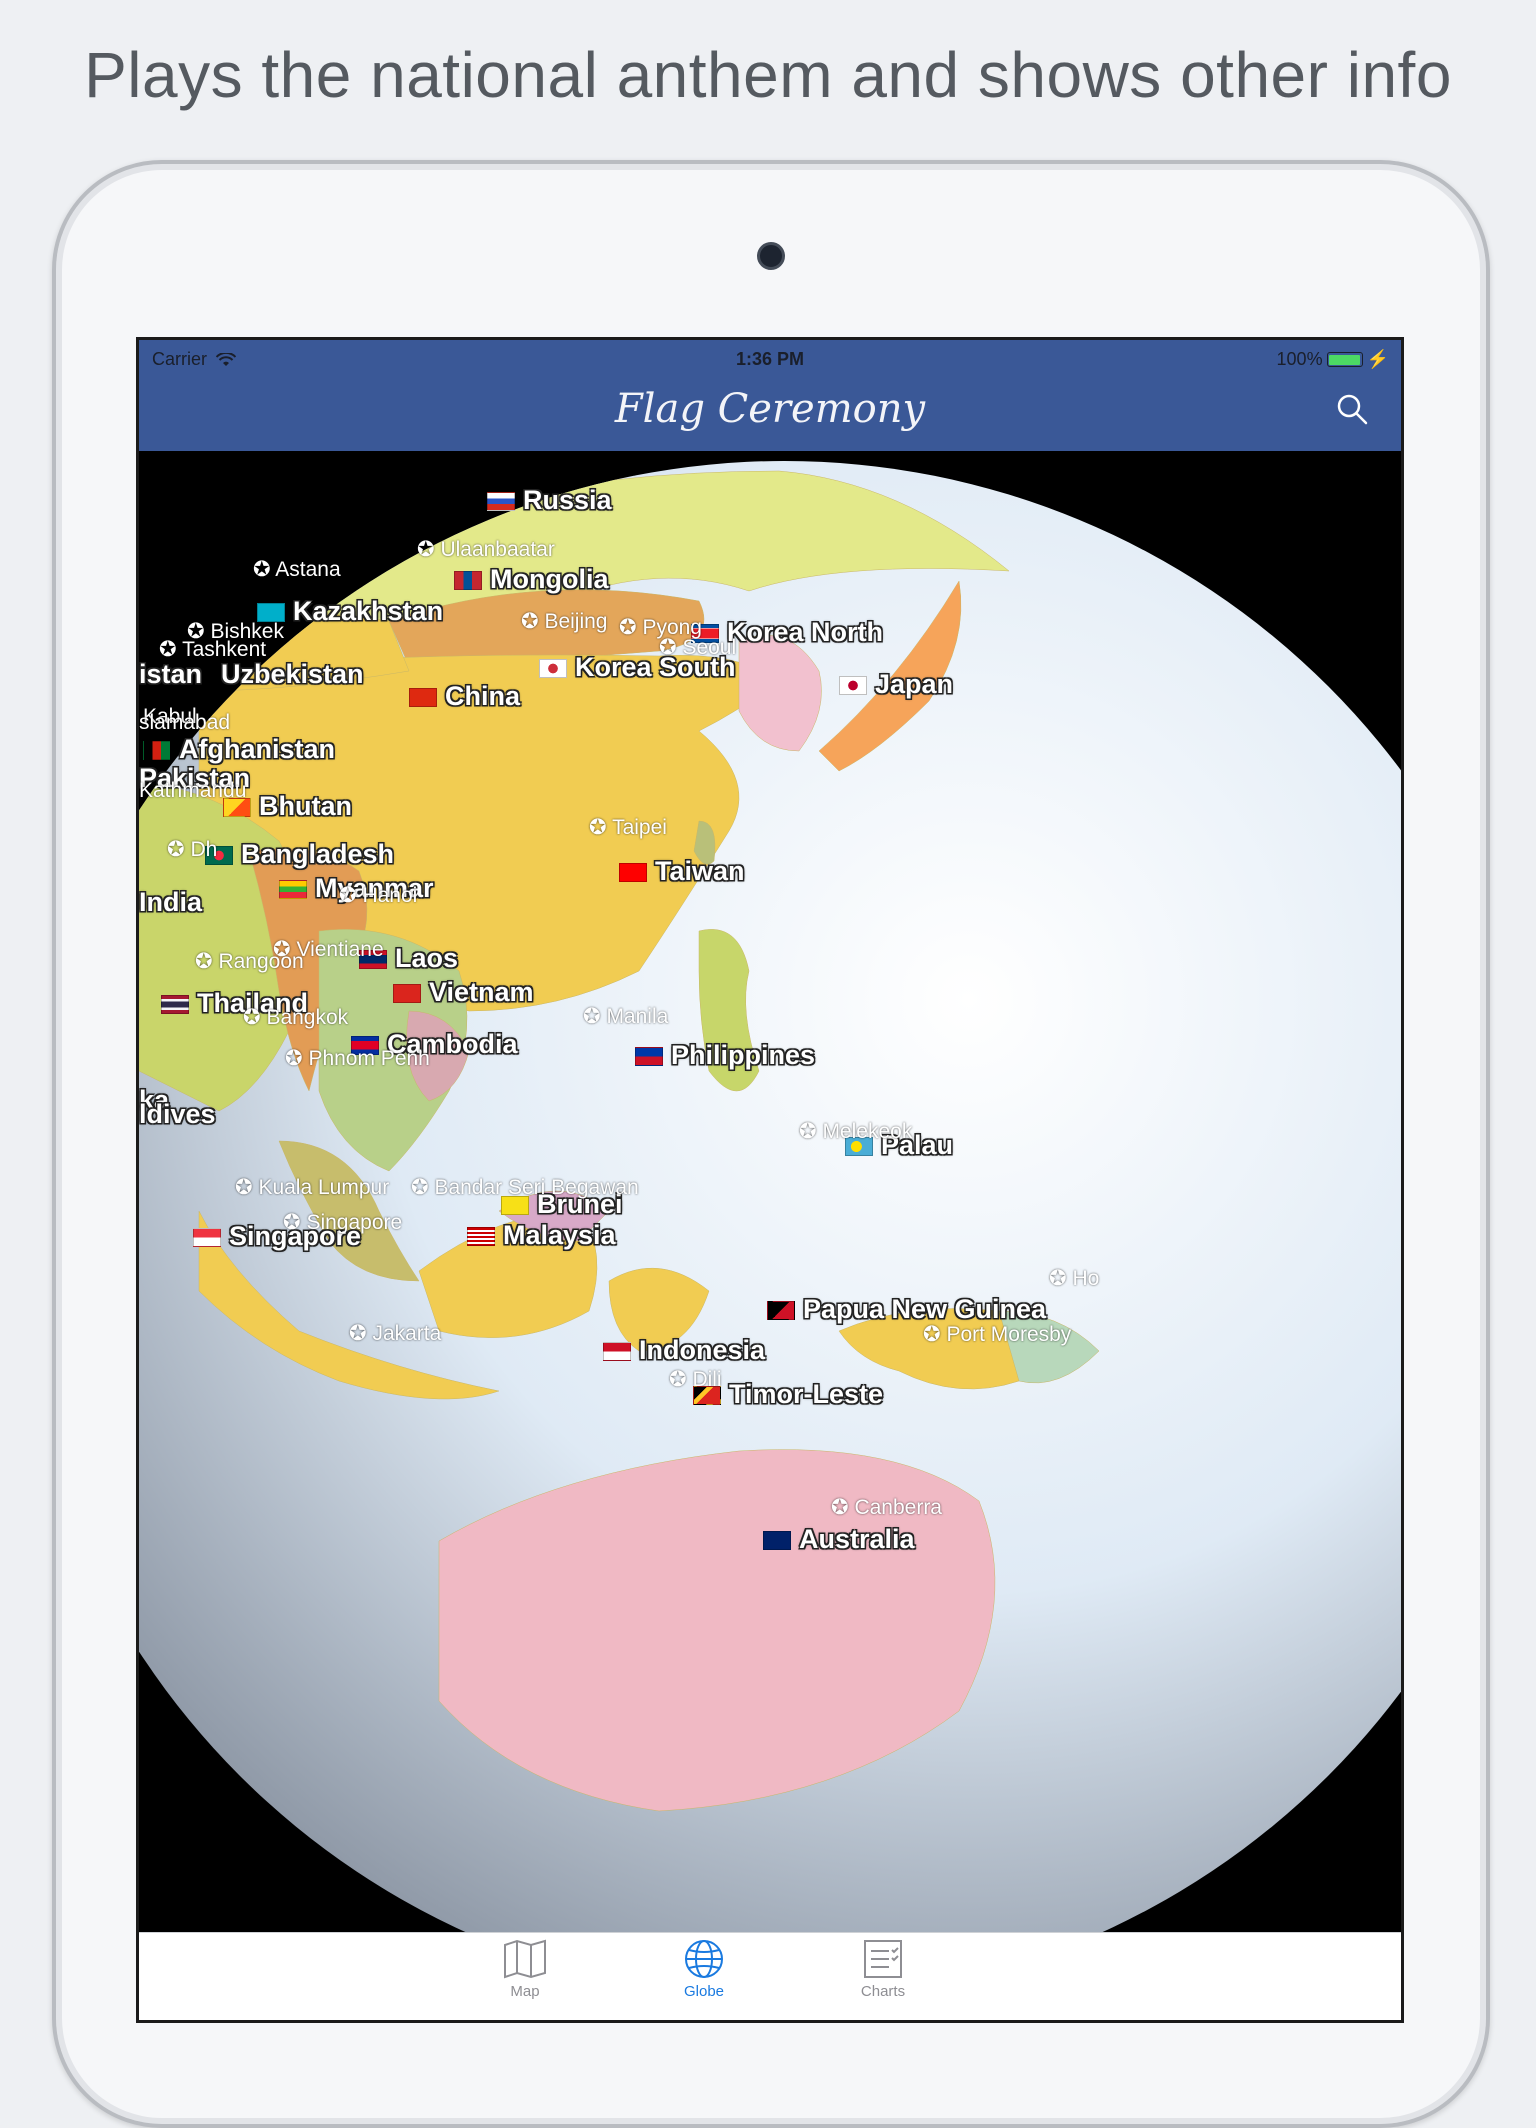 The width and height of the screenshot is (1536, 2128). Describe the element at coordinates (170, 902) in the screenshot. I see `country-label: India` at that location.